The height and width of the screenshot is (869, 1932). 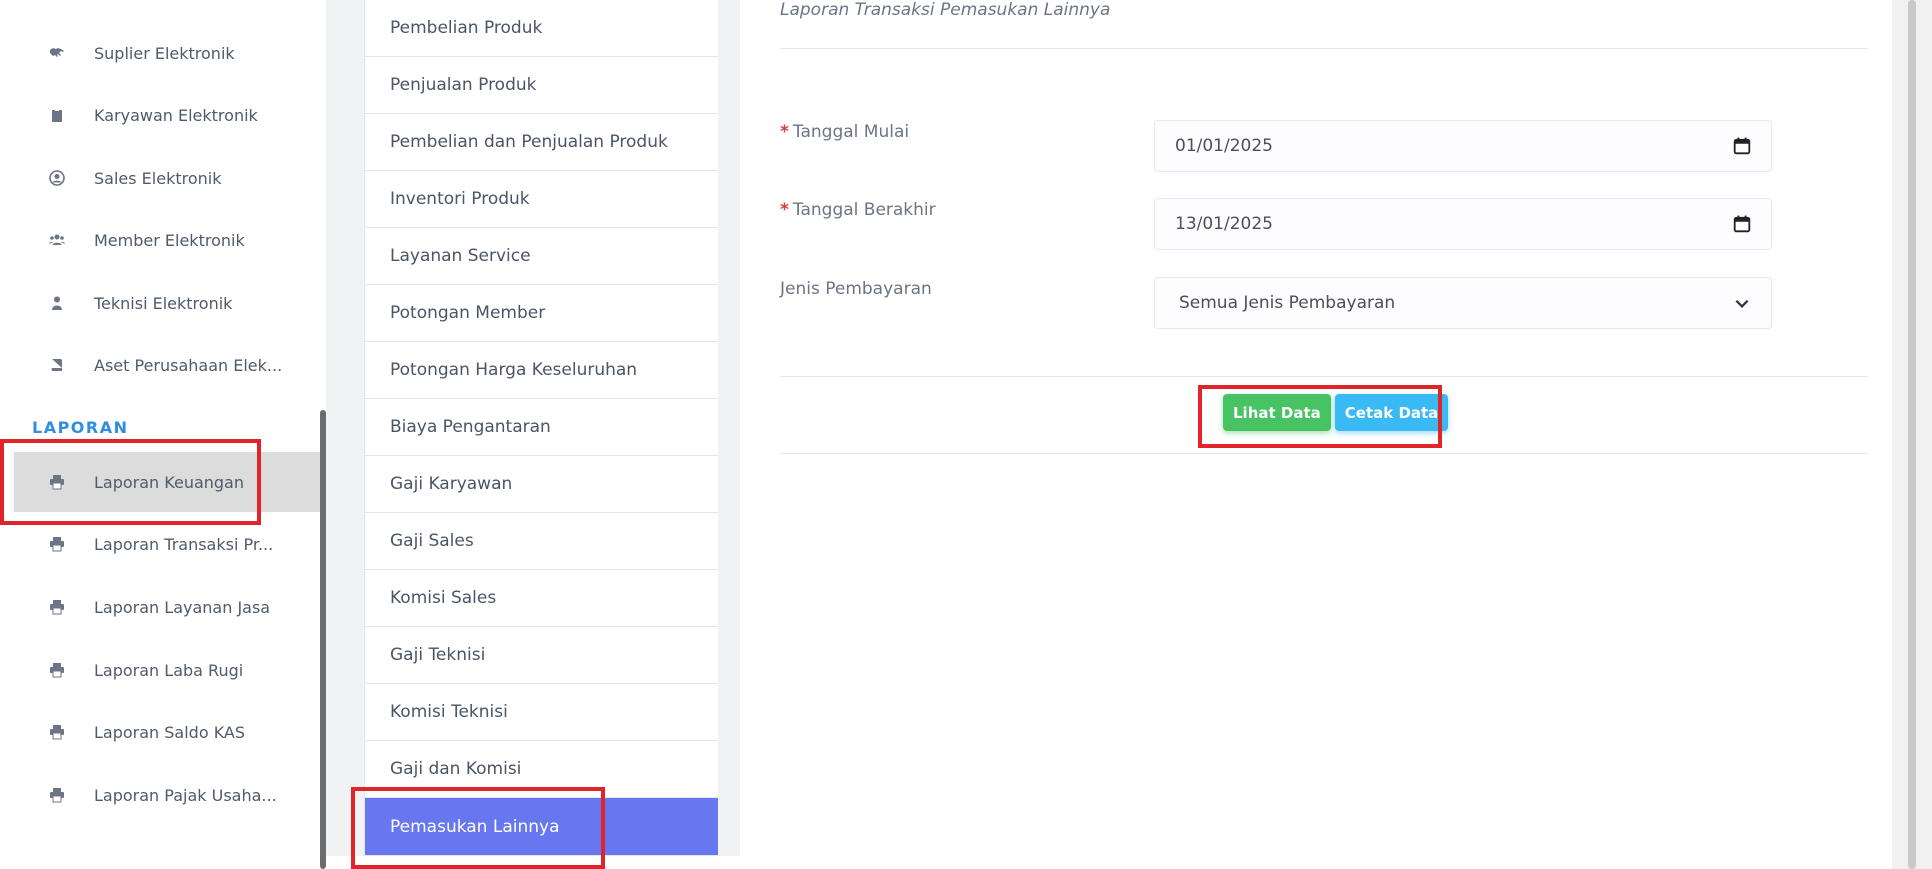 I want to click on payment-type-value: Semua Jenis Pembayaran, so click(x=1287, y=303).